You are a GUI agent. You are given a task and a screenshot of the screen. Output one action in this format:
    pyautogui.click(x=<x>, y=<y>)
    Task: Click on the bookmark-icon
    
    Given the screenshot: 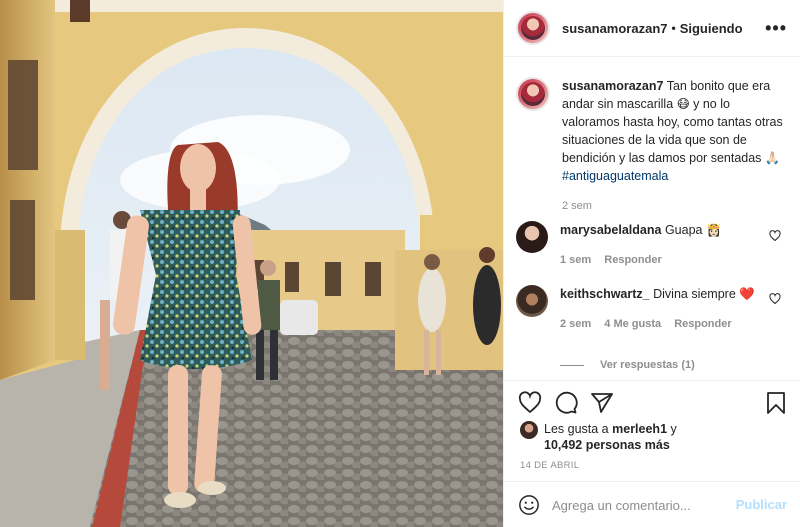 What is the action you would take?
    pyautogui.click(x=776, y=403)
    